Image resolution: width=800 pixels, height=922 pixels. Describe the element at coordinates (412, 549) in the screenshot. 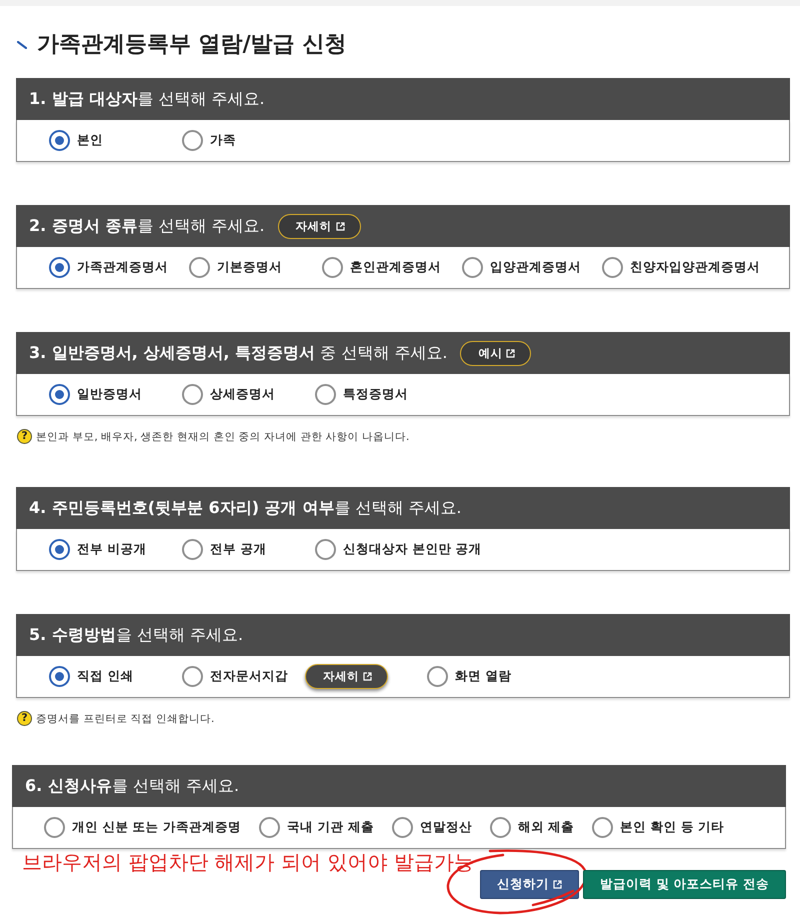

I see `option-label: 신청대상자 본인만 공개` at that location.